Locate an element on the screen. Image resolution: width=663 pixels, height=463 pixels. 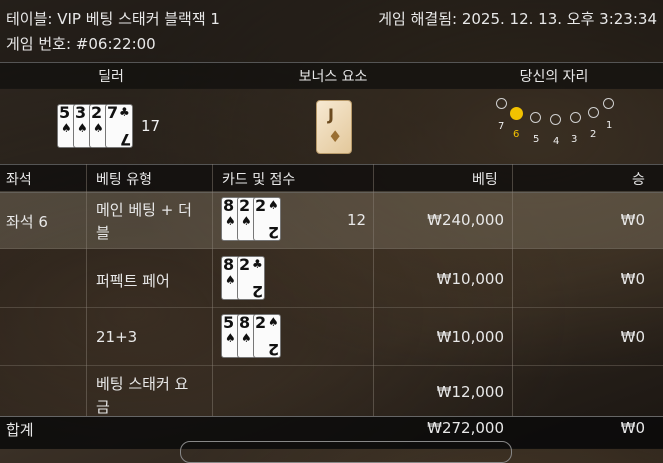
bet-type-wrap: 블 is located at coordinates (103, 233).